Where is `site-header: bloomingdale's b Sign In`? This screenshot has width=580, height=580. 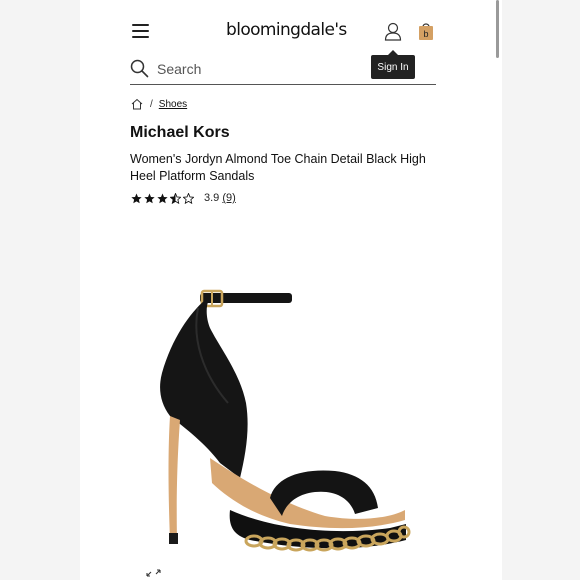
site-header: bloomingdale's b Sign In is located at coordinates (291, 39).